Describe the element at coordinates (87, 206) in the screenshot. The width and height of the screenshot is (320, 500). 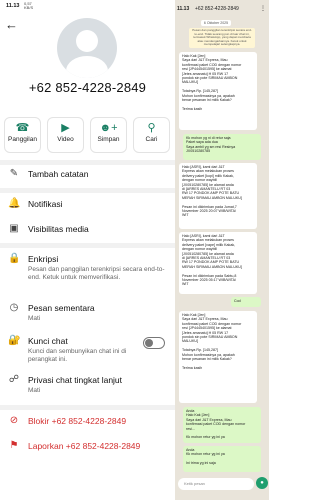
I see `notifications-row: 🔔 Notifikasi` at that location.